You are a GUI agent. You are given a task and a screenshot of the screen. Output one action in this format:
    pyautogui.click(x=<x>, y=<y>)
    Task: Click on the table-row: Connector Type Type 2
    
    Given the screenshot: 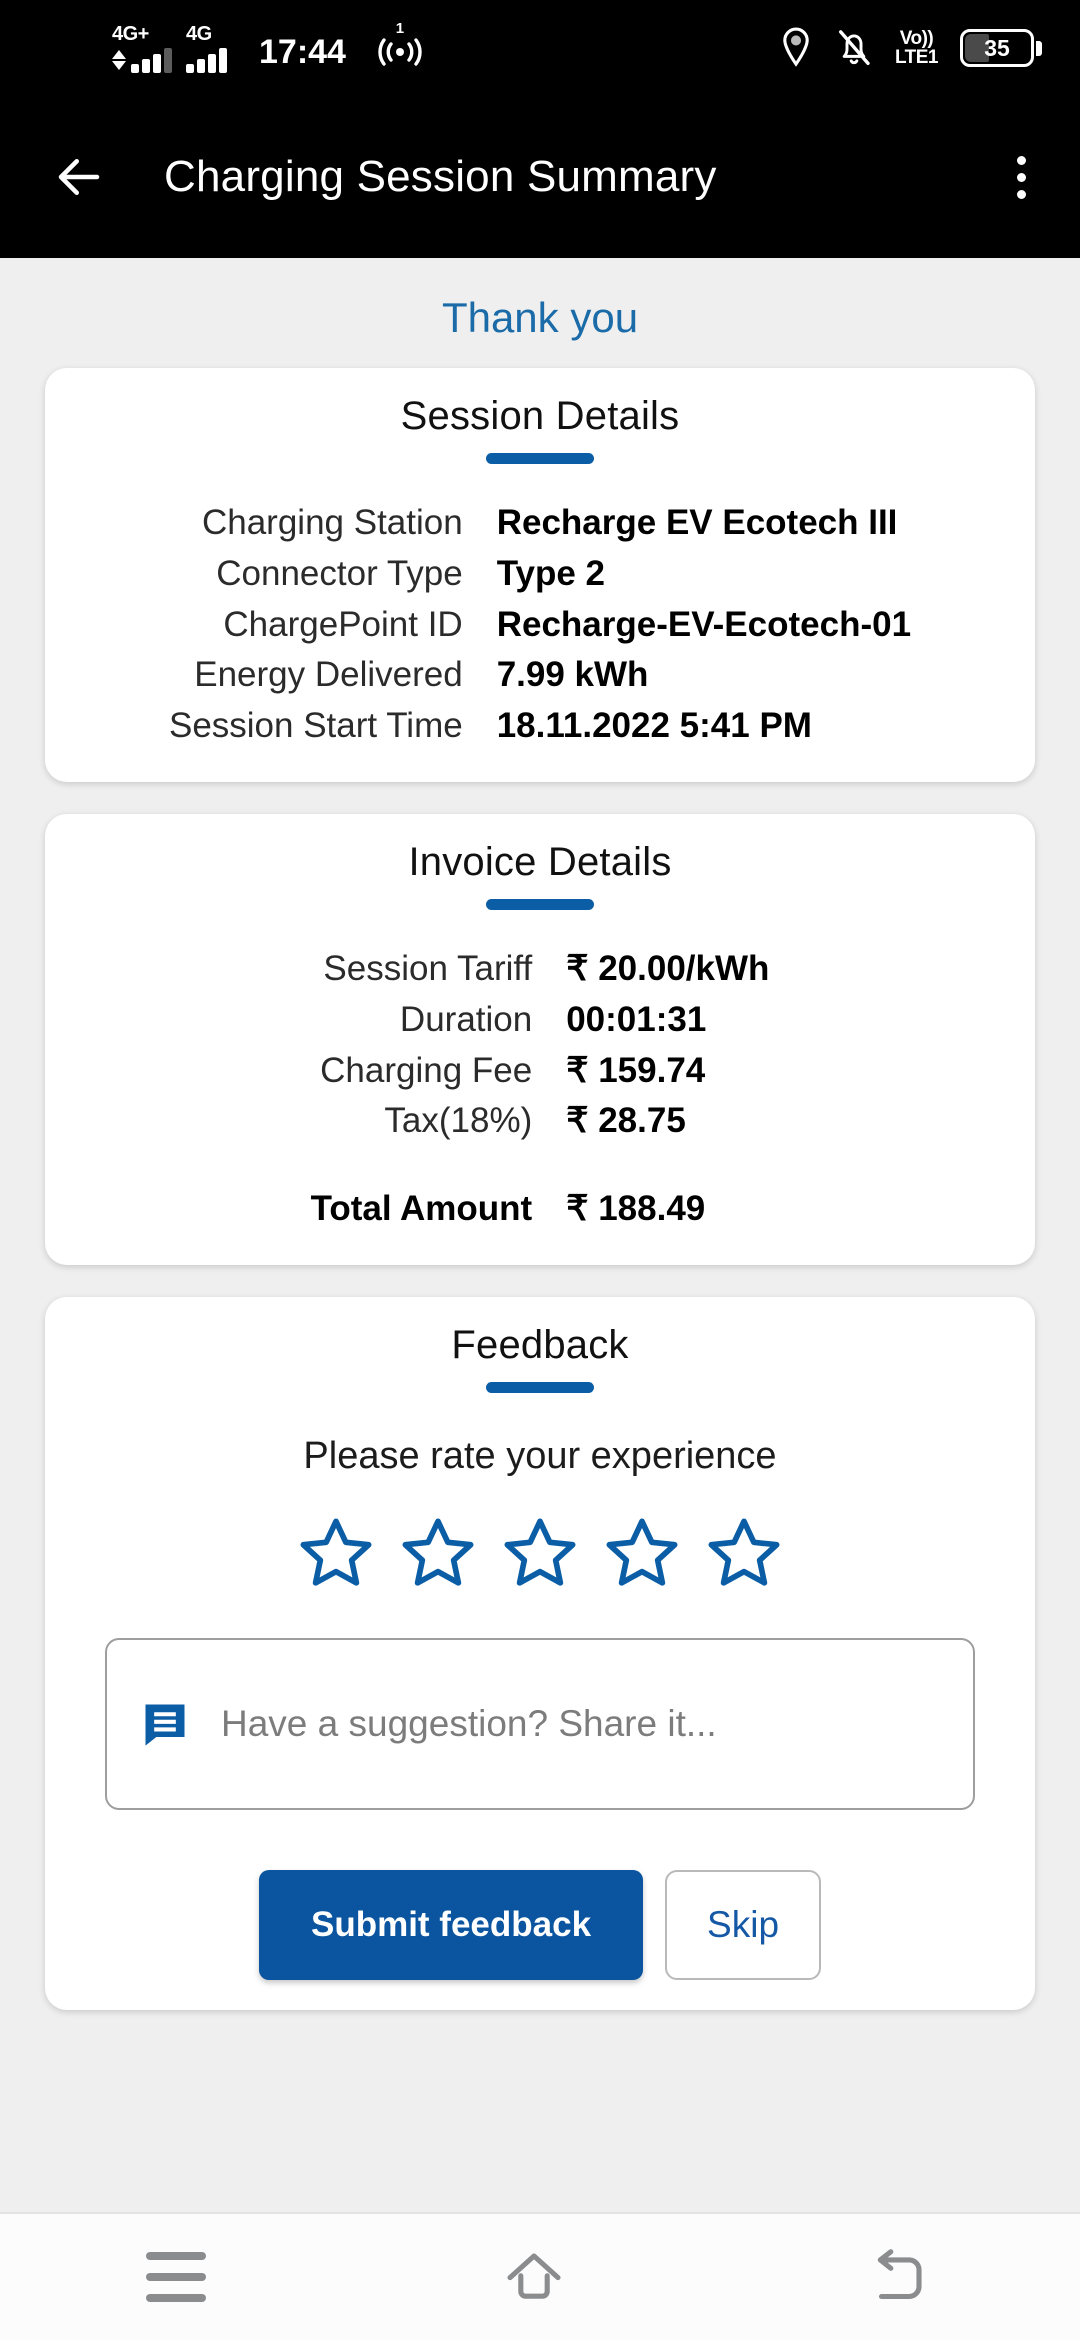 What is the action you would take?
    pyautogui.click(x=540, y=574)
    